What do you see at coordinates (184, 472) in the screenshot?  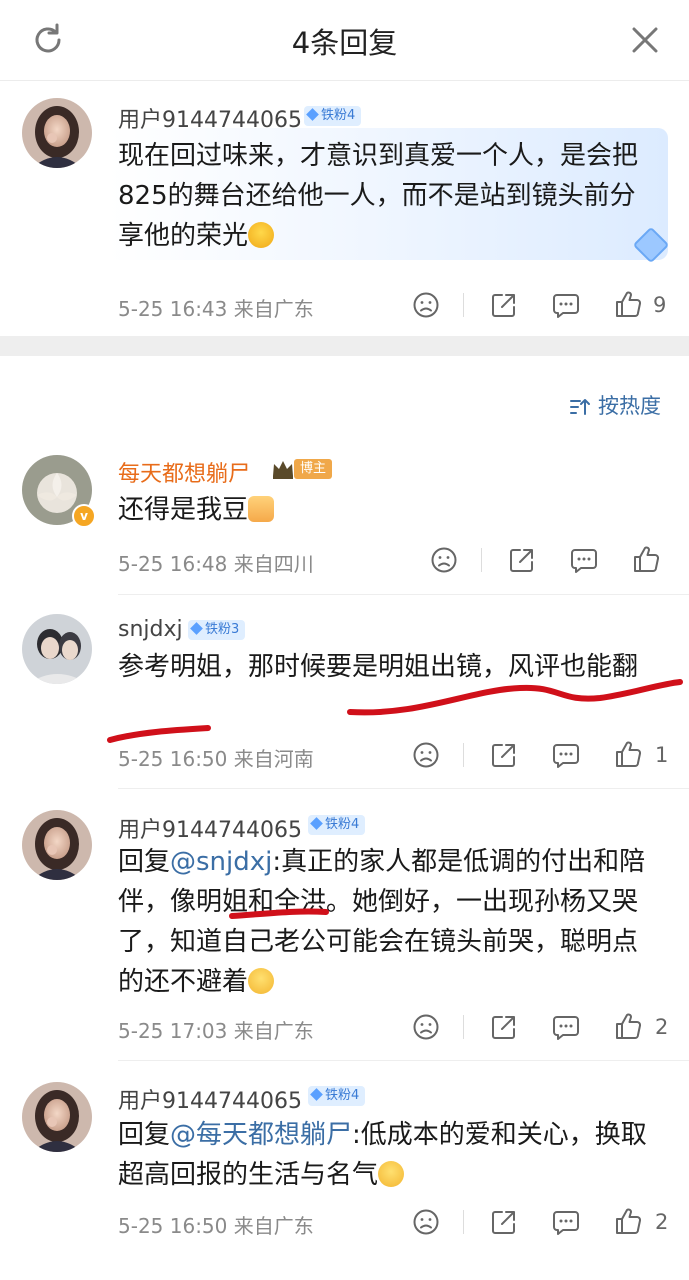 I see `username: 每天都想躺尸` at bounding box center [184, 472].